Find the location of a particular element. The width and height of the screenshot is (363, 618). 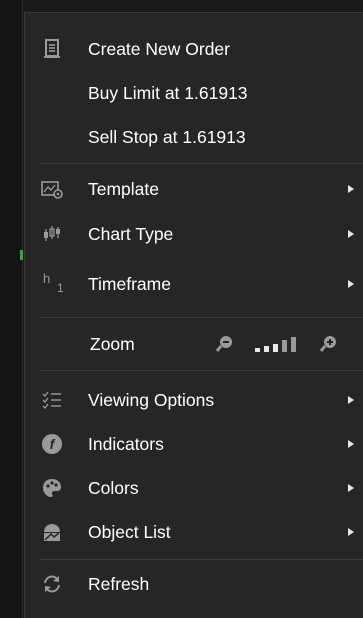

menu-item-refresh: Refresh is located at coordinates (194, 584).